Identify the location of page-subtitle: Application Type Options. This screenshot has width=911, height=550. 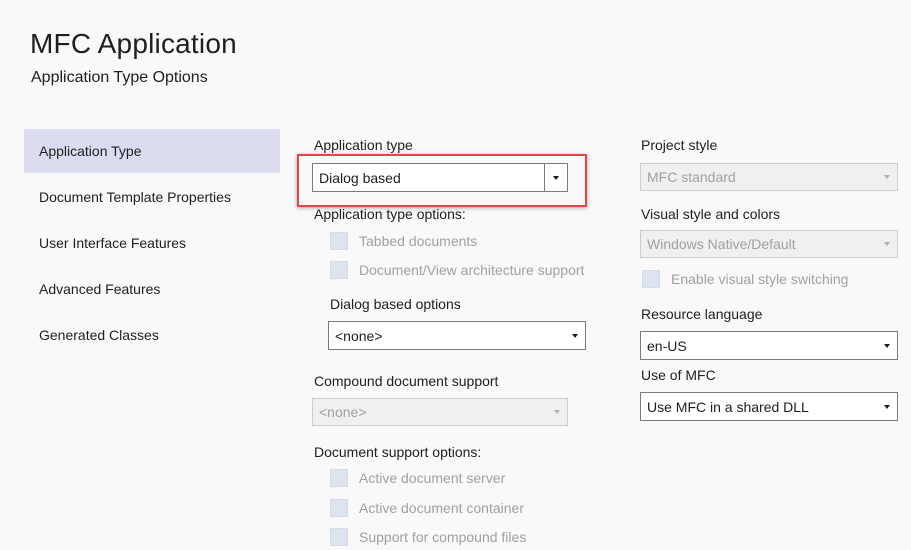
(119, 77).